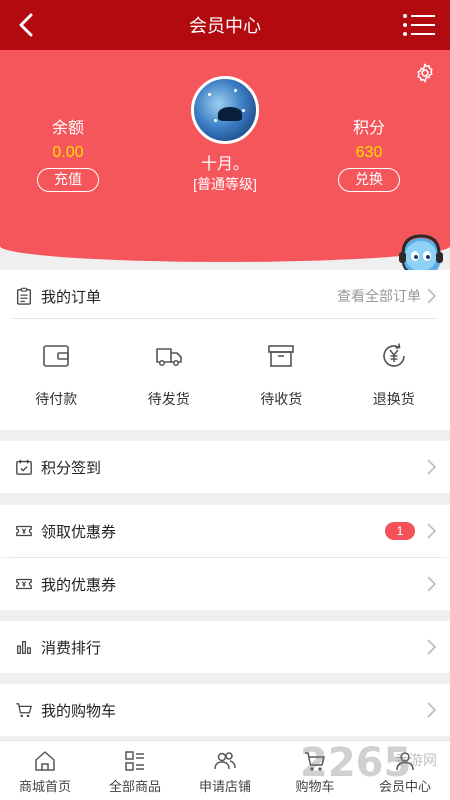  Describe the element at coordinates (134, 786) in the screenshot. I see `tab-label: 全部商品` at that location.